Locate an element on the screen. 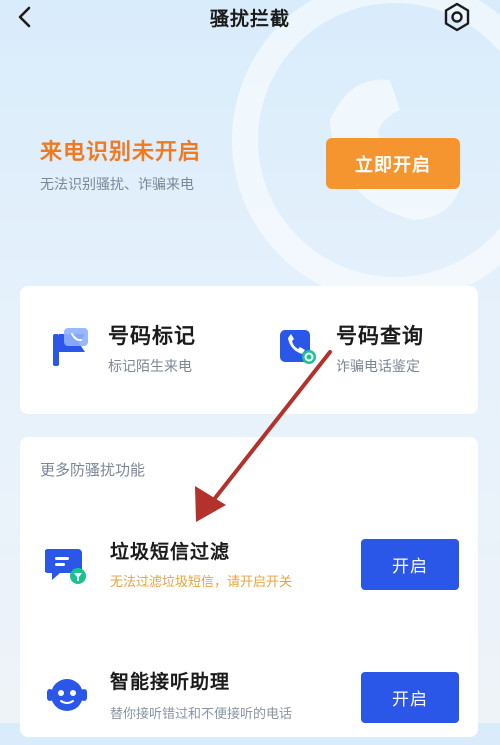 This screenshot has width=500, height=745. caller-id-status-subtitle: 无法识别骚扰、诈骗来电 is located at coordinates (117, 185).